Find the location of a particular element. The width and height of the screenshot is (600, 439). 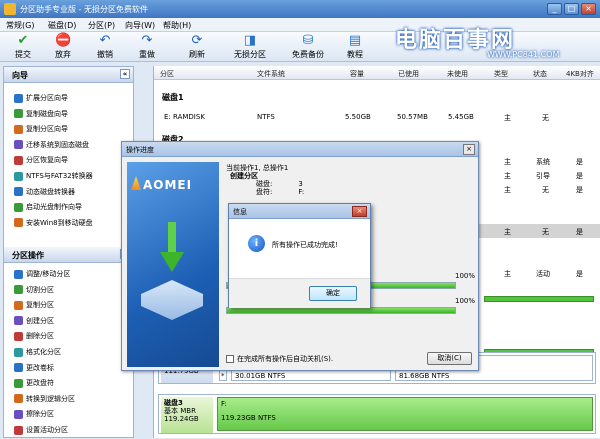

disk-card-label: 磁盘3 基本 MBR 119.24GB is located at coordinates (187, 415).